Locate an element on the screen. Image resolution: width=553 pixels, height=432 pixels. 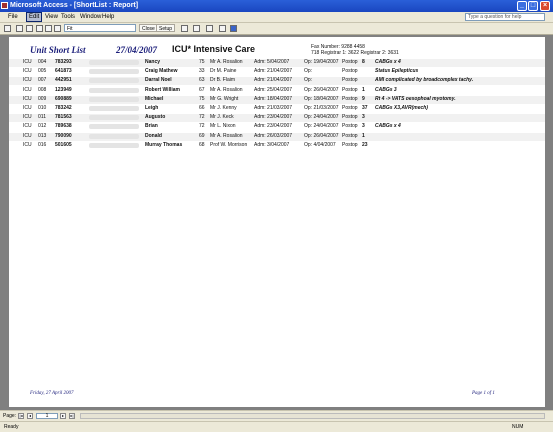
cell-age: 72 is located at coordinates (202, 126).